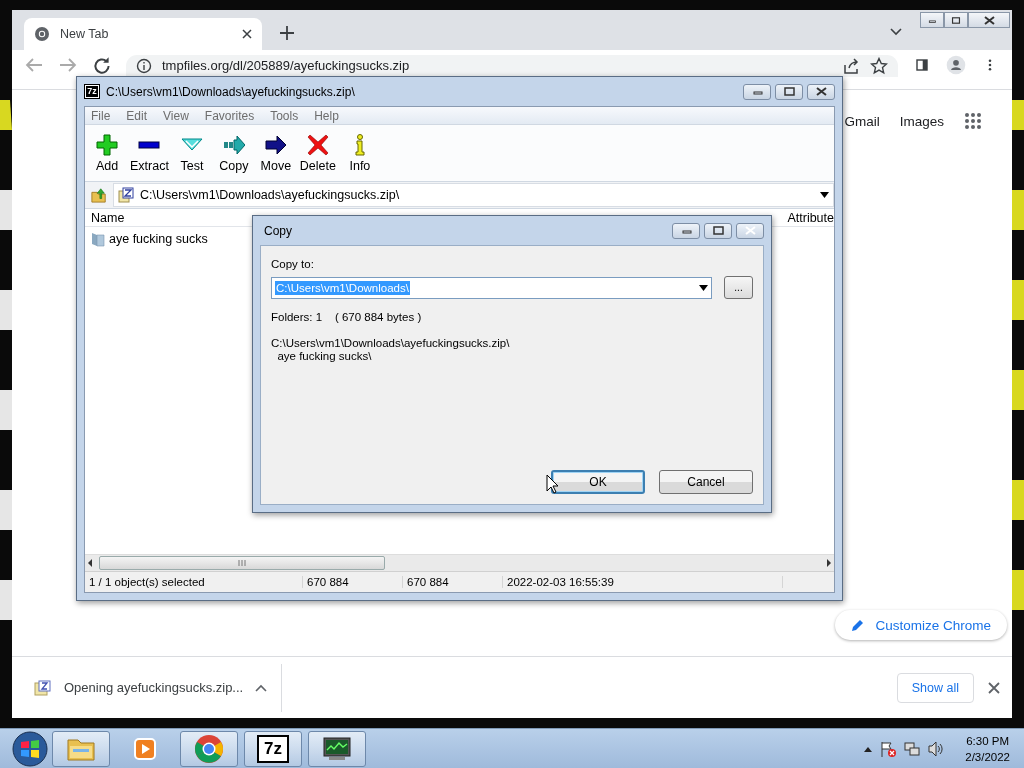  Describe the element at coordinates (829, 563) in the screenshot. I see `scroll-right-icon` at that location.